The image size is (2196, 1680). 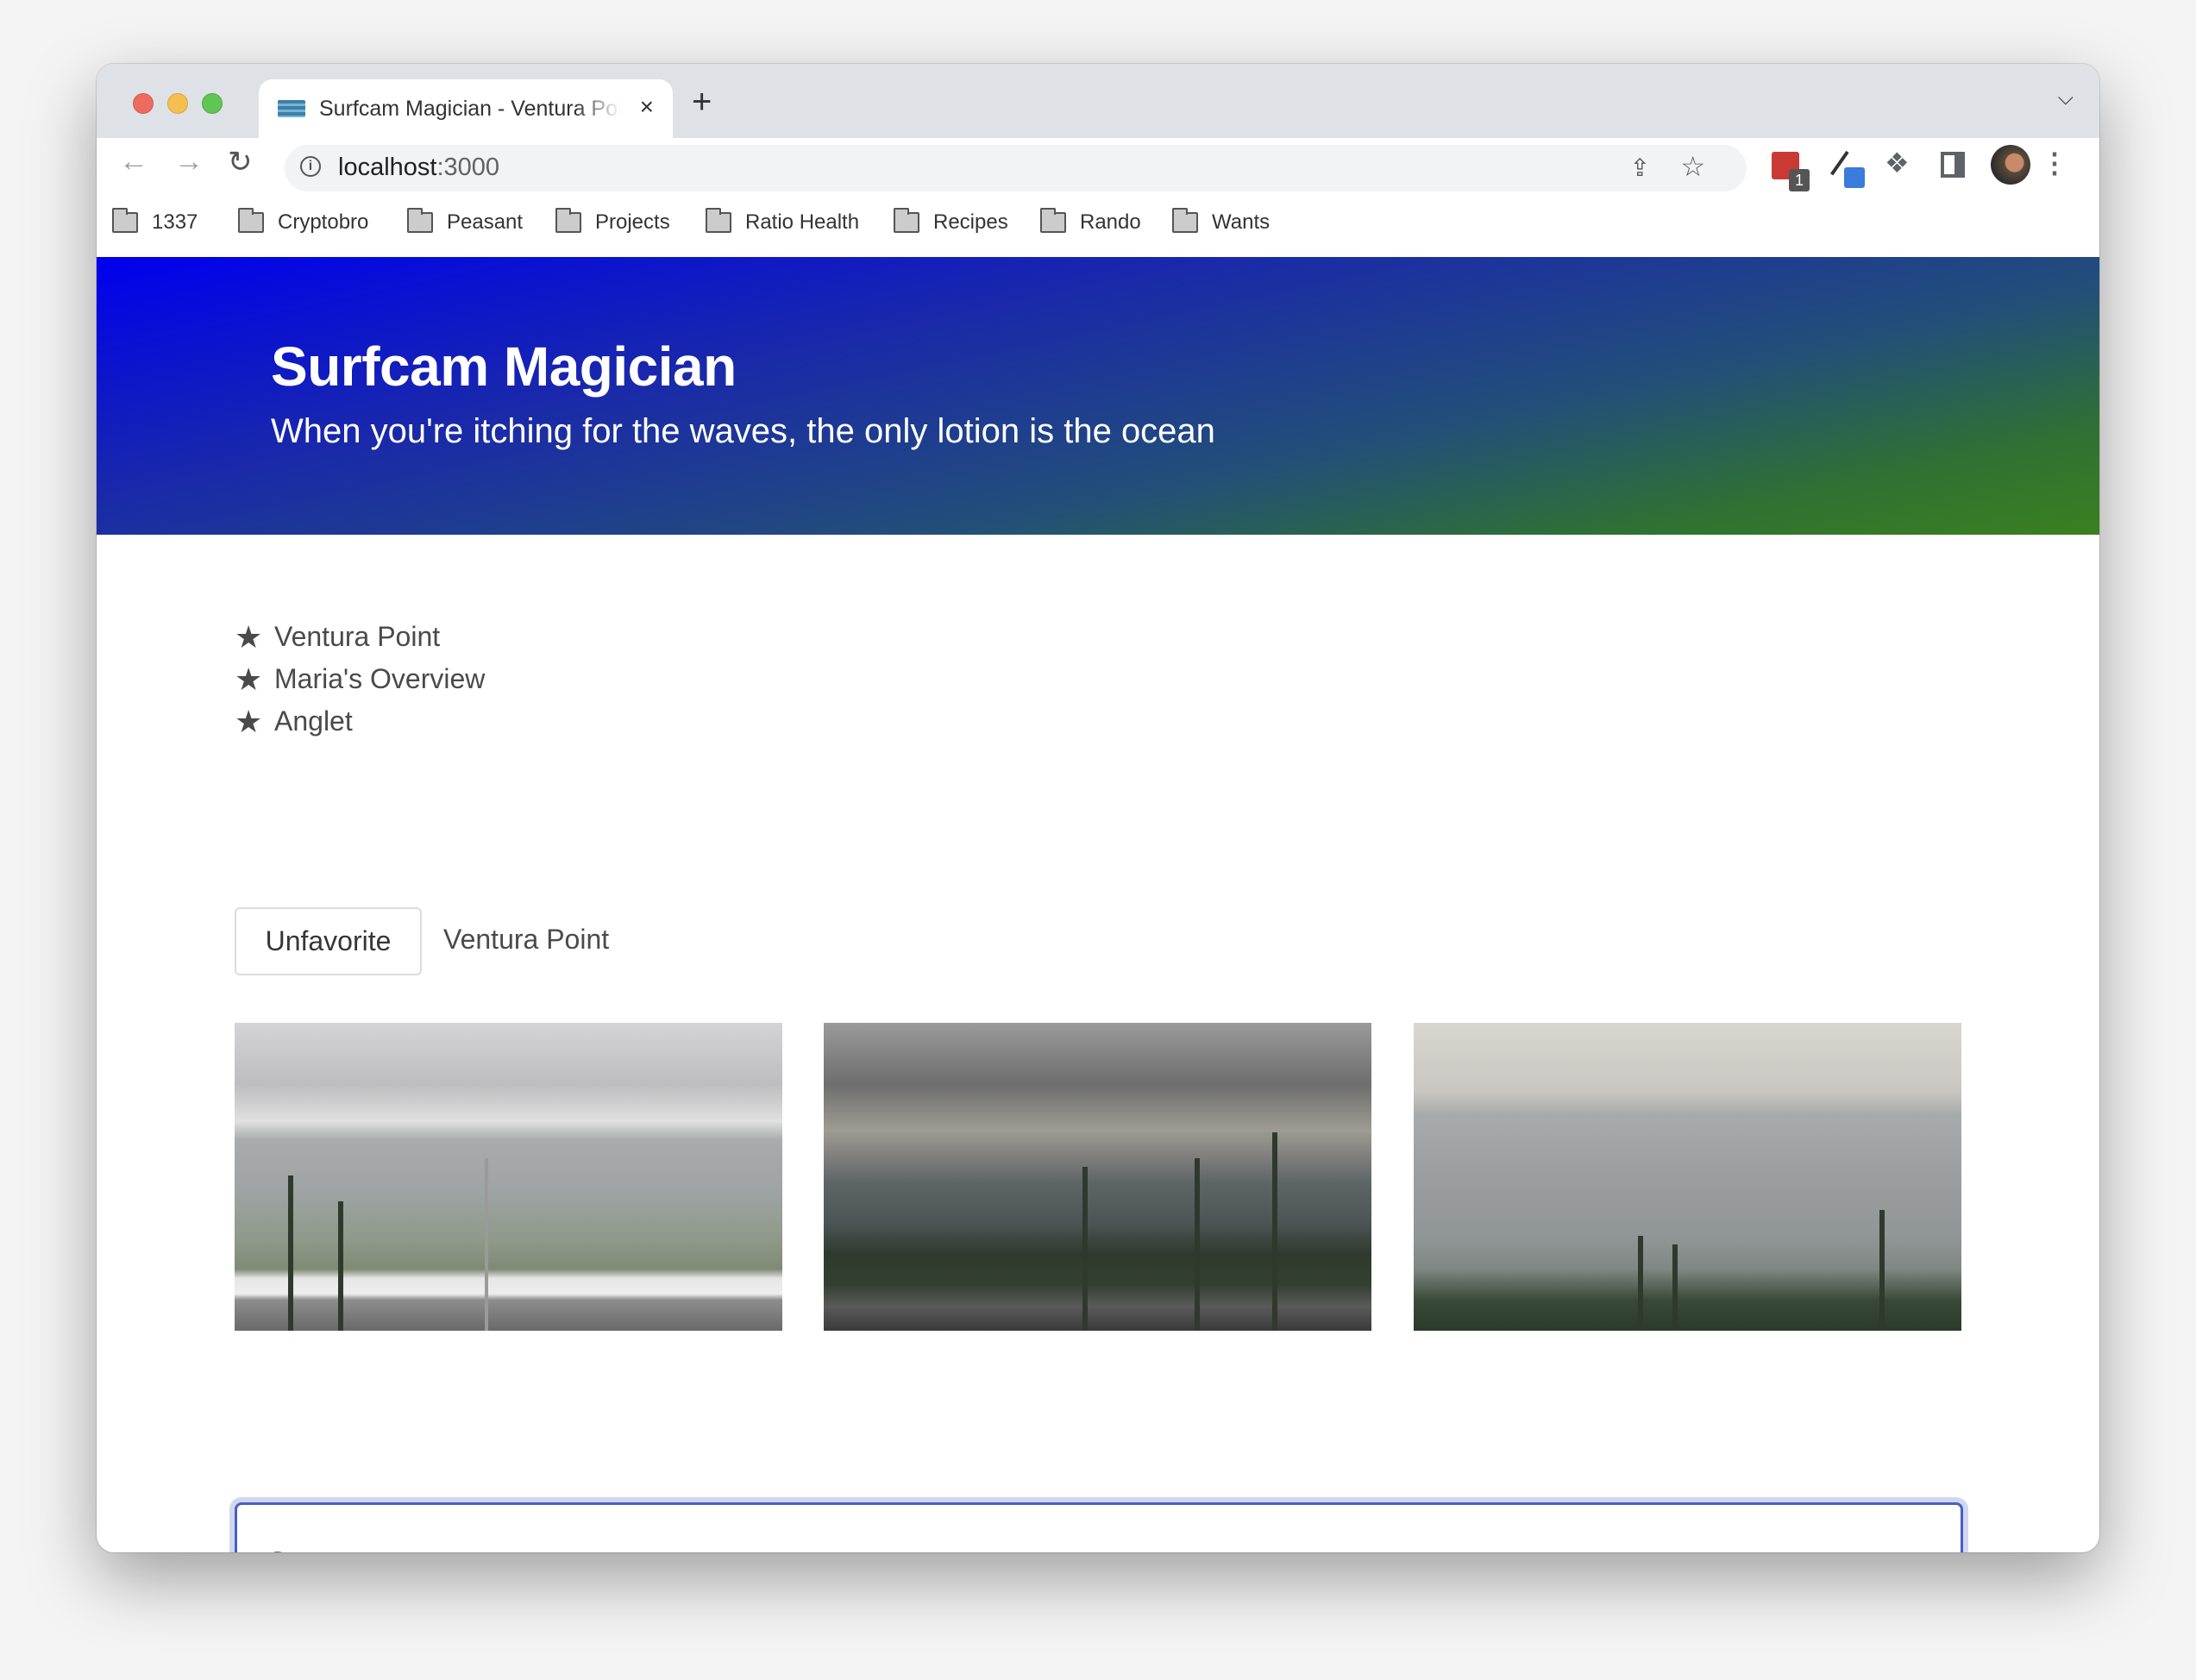 I want to click on bookmark-folder: Wants, so click(x=1221, y=222).